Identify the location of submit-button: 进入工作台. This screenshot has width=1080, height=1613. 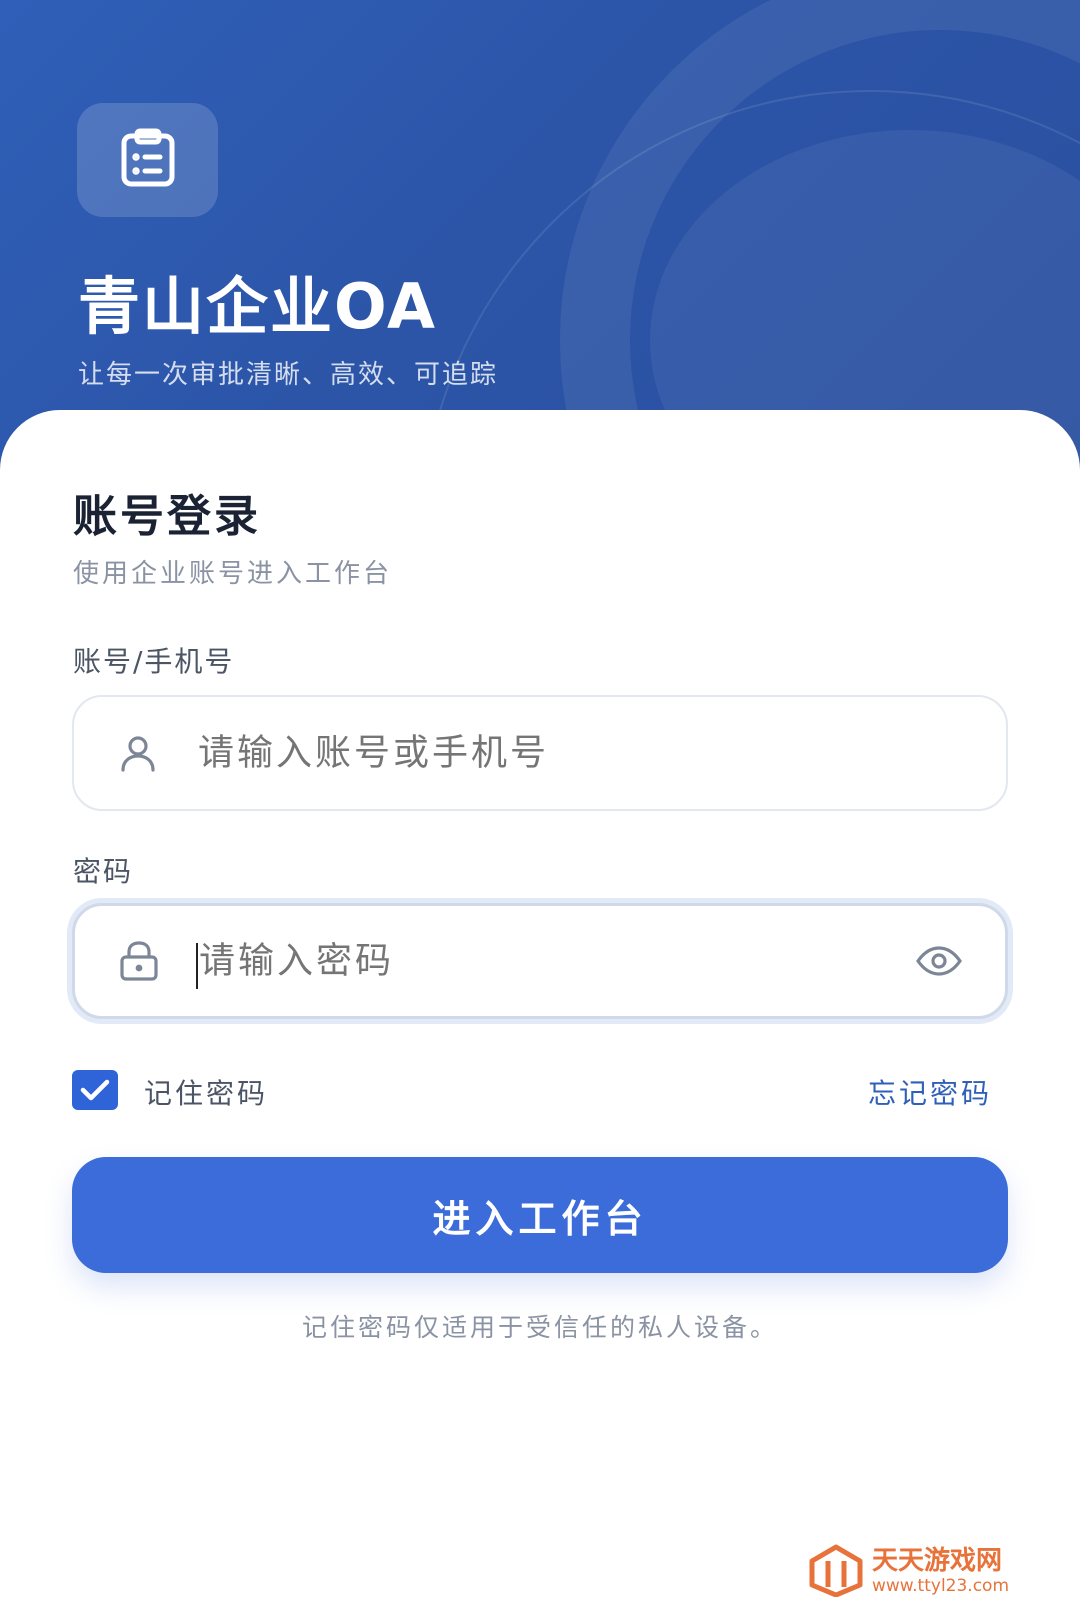
(540, 1215).